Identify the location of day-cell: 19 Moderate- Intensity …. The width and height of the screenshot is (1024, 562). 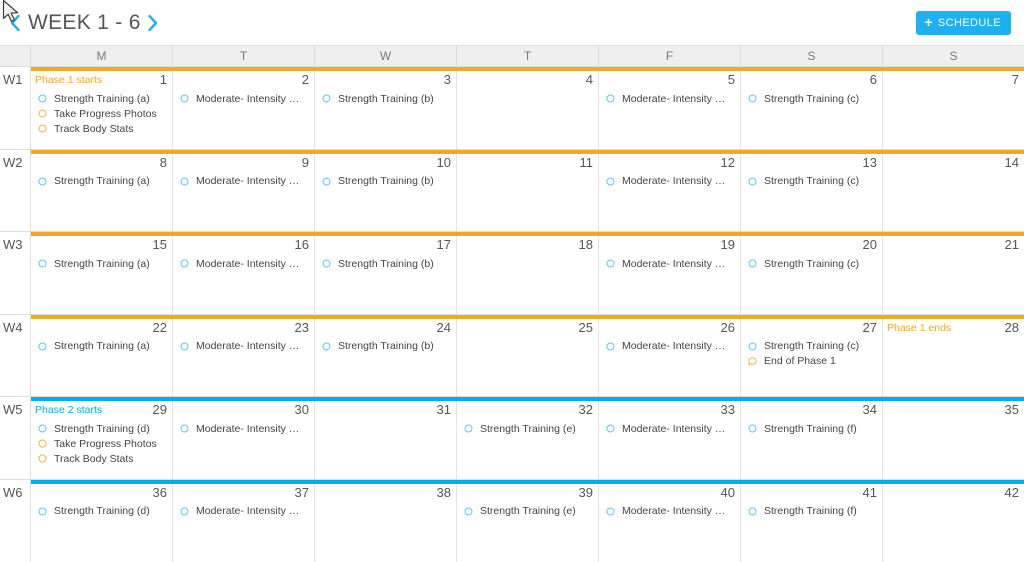
(670, 273).